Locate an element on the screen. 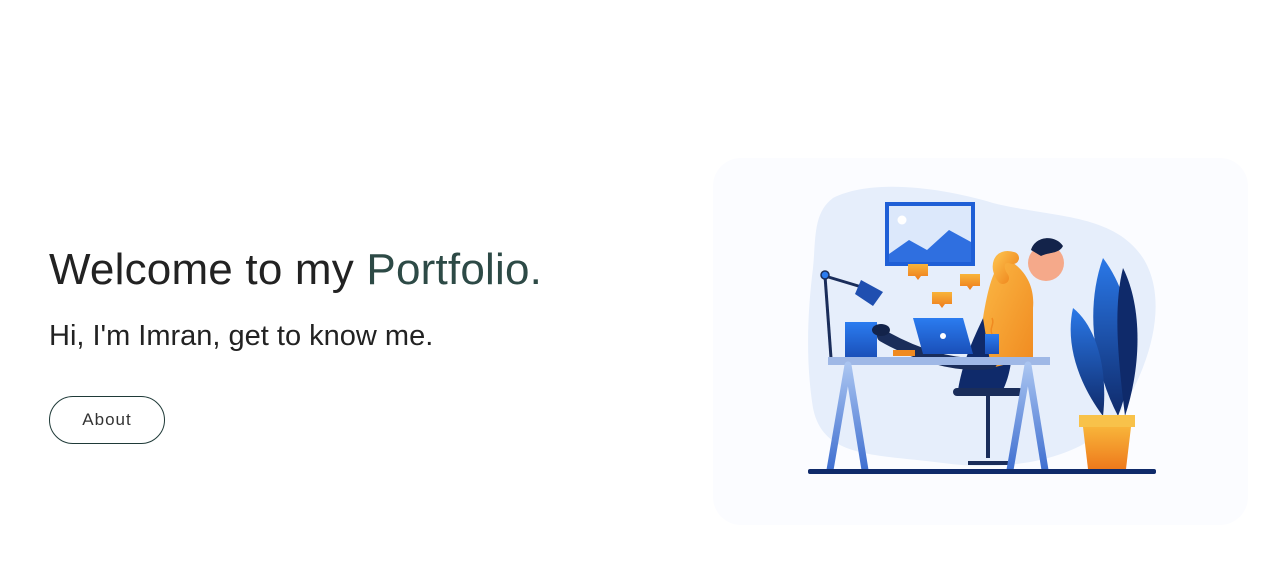 The height and width of the screenshot is (572, 1280). welcome-prefix: Welcome to my is located at coordinates (208, 269).